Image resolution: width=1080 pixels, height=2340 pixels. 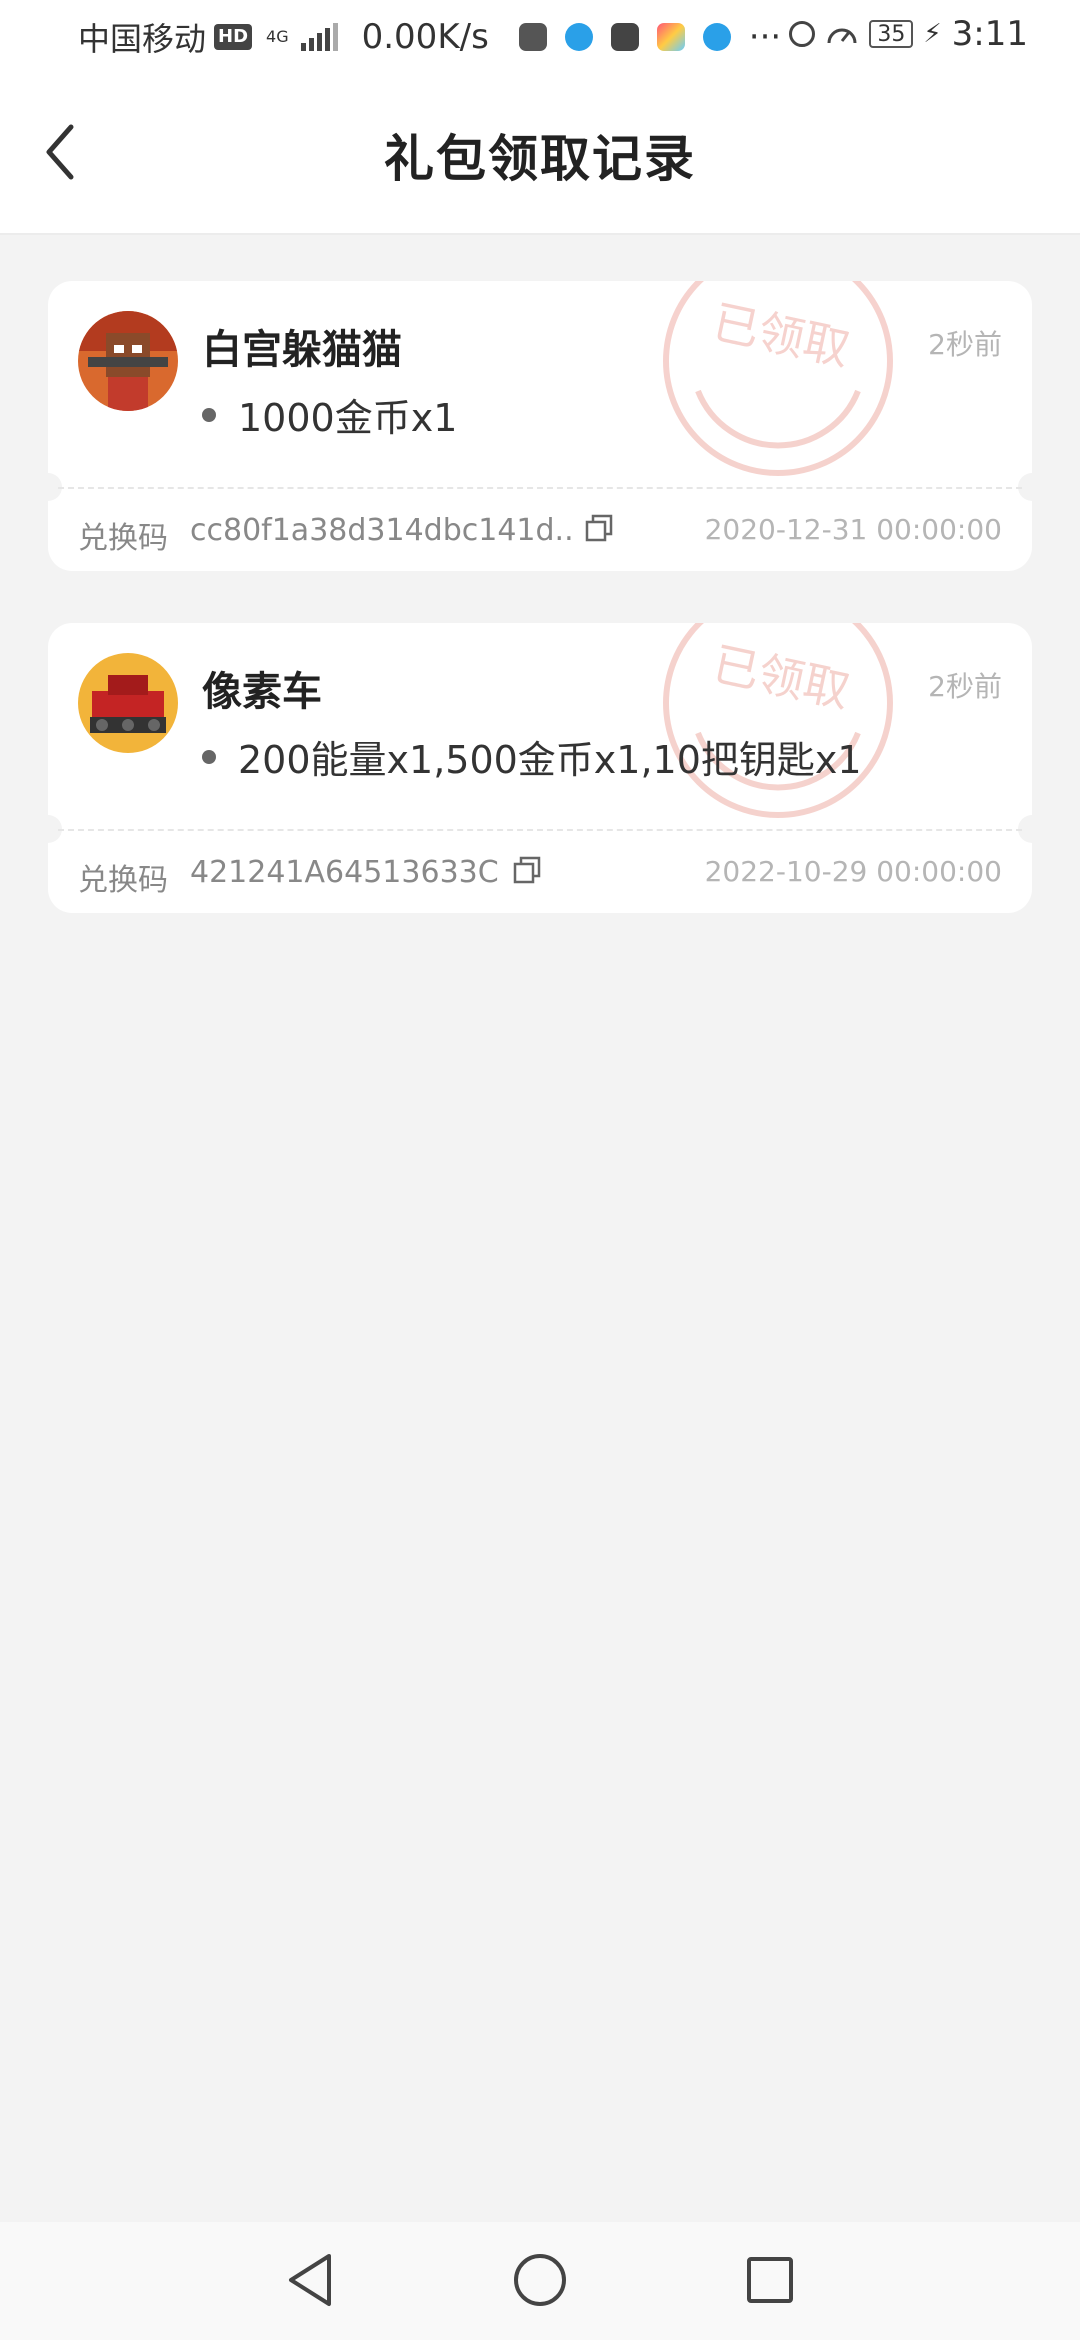 What do you see at coordinates (853, 871) in the screenshot?
I see `expire-date: 2022-10-29 00:00:00` at bounding box center [853, 871].